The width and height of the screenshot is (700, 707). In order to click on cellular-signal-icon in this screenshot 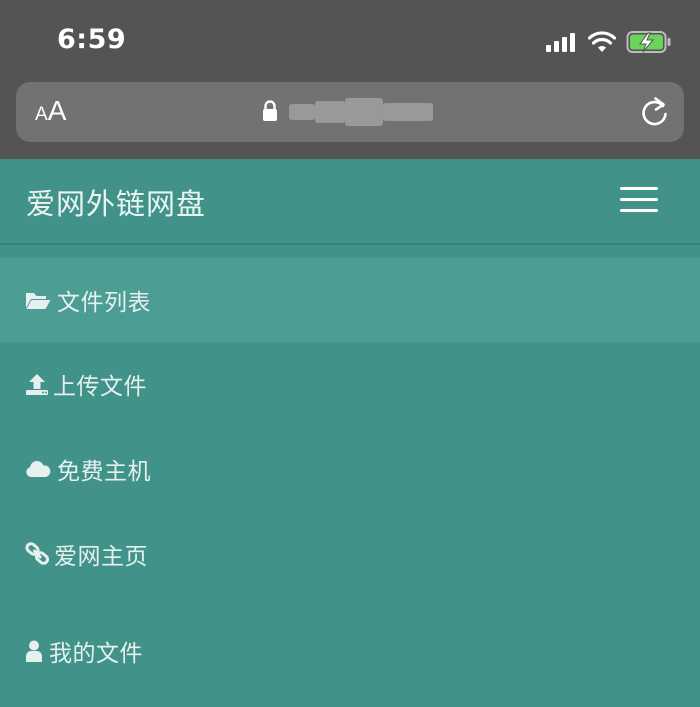, I will do `click(560, 42)`.